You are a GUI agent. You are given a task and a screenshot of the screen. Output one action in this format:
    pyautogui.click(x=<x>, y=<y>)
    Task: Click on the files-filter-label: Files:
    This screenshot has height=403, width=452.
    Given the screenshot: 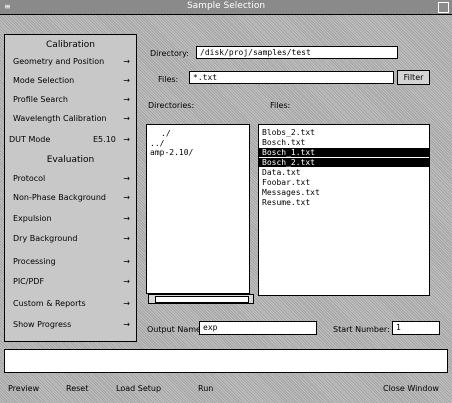 What is the action you would take?
    pyautogui.click(x=168, y=79)
    